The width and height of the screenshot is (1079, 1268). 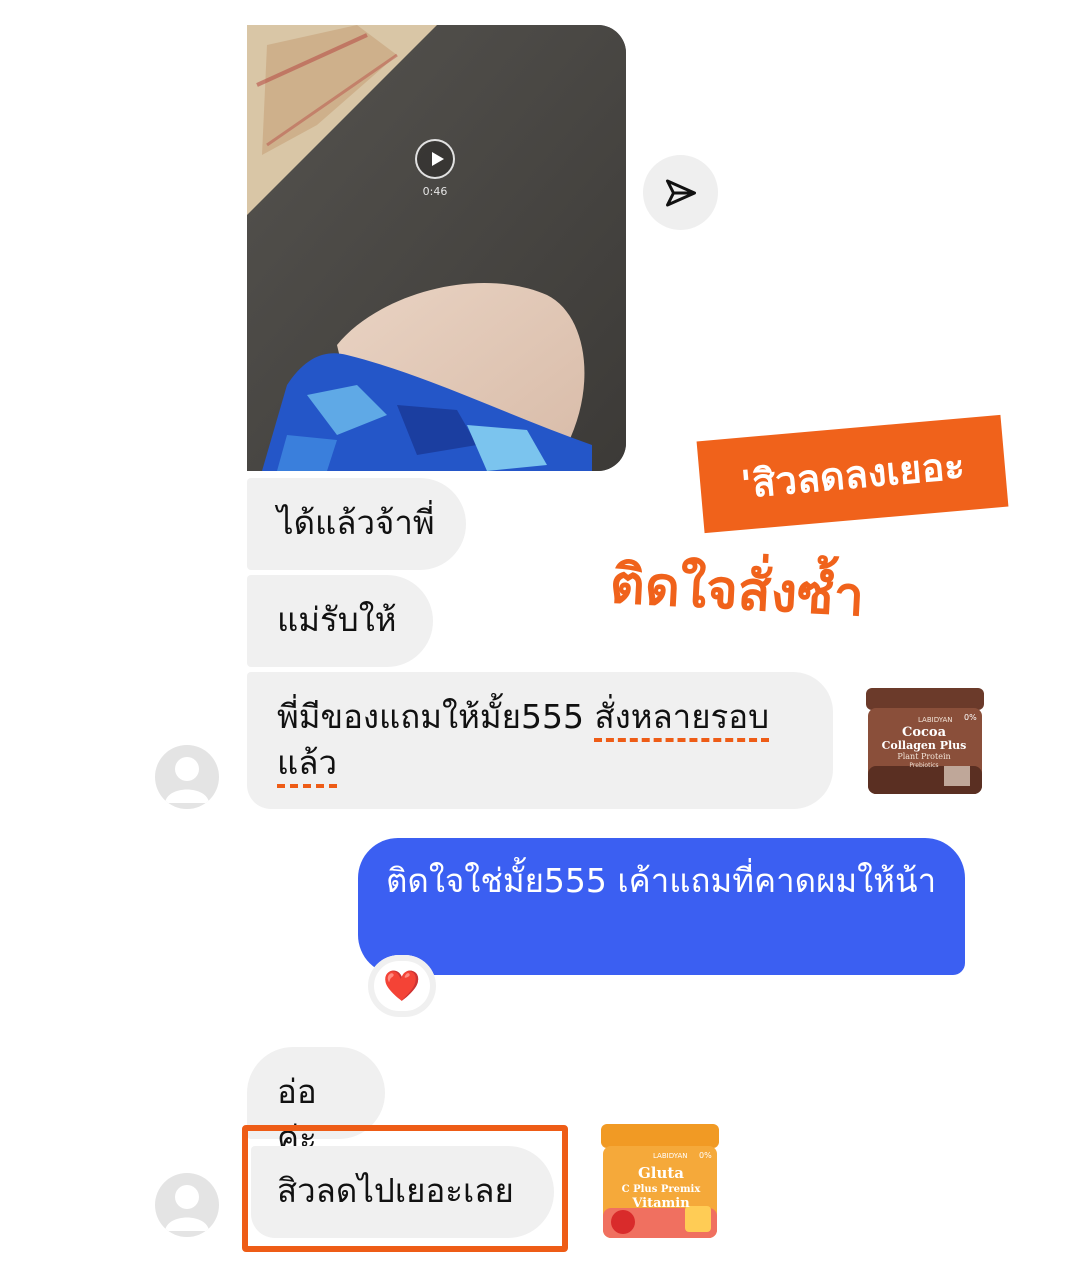 I want to click on message-received: พี่มีของแถมให้มั้ย555 สั่งหลายรอบ แล้ว, so click(x=540, y=740).